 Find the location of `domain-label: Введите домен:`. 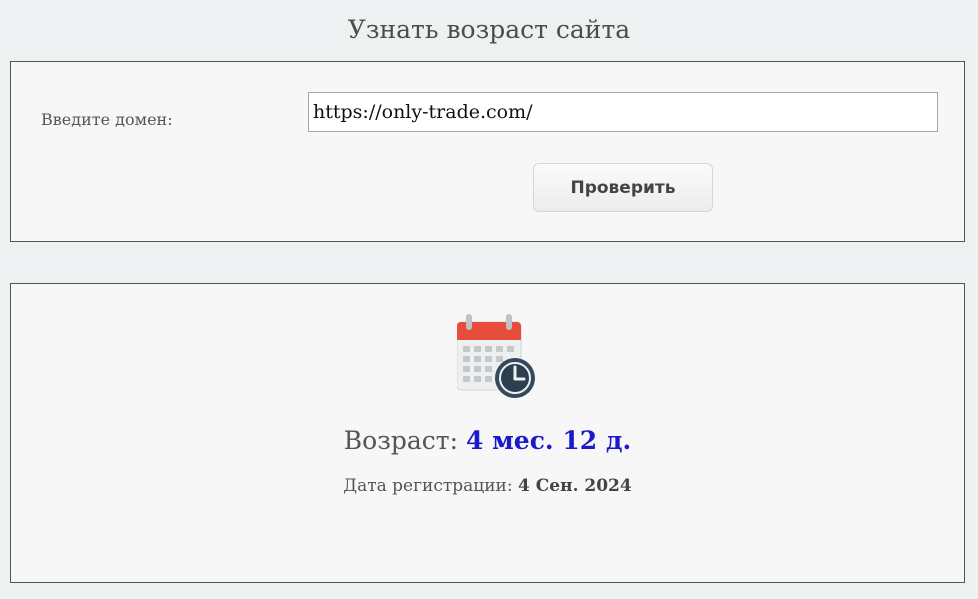

domain-label: Введите домен: is located at coordinates (107, 119).